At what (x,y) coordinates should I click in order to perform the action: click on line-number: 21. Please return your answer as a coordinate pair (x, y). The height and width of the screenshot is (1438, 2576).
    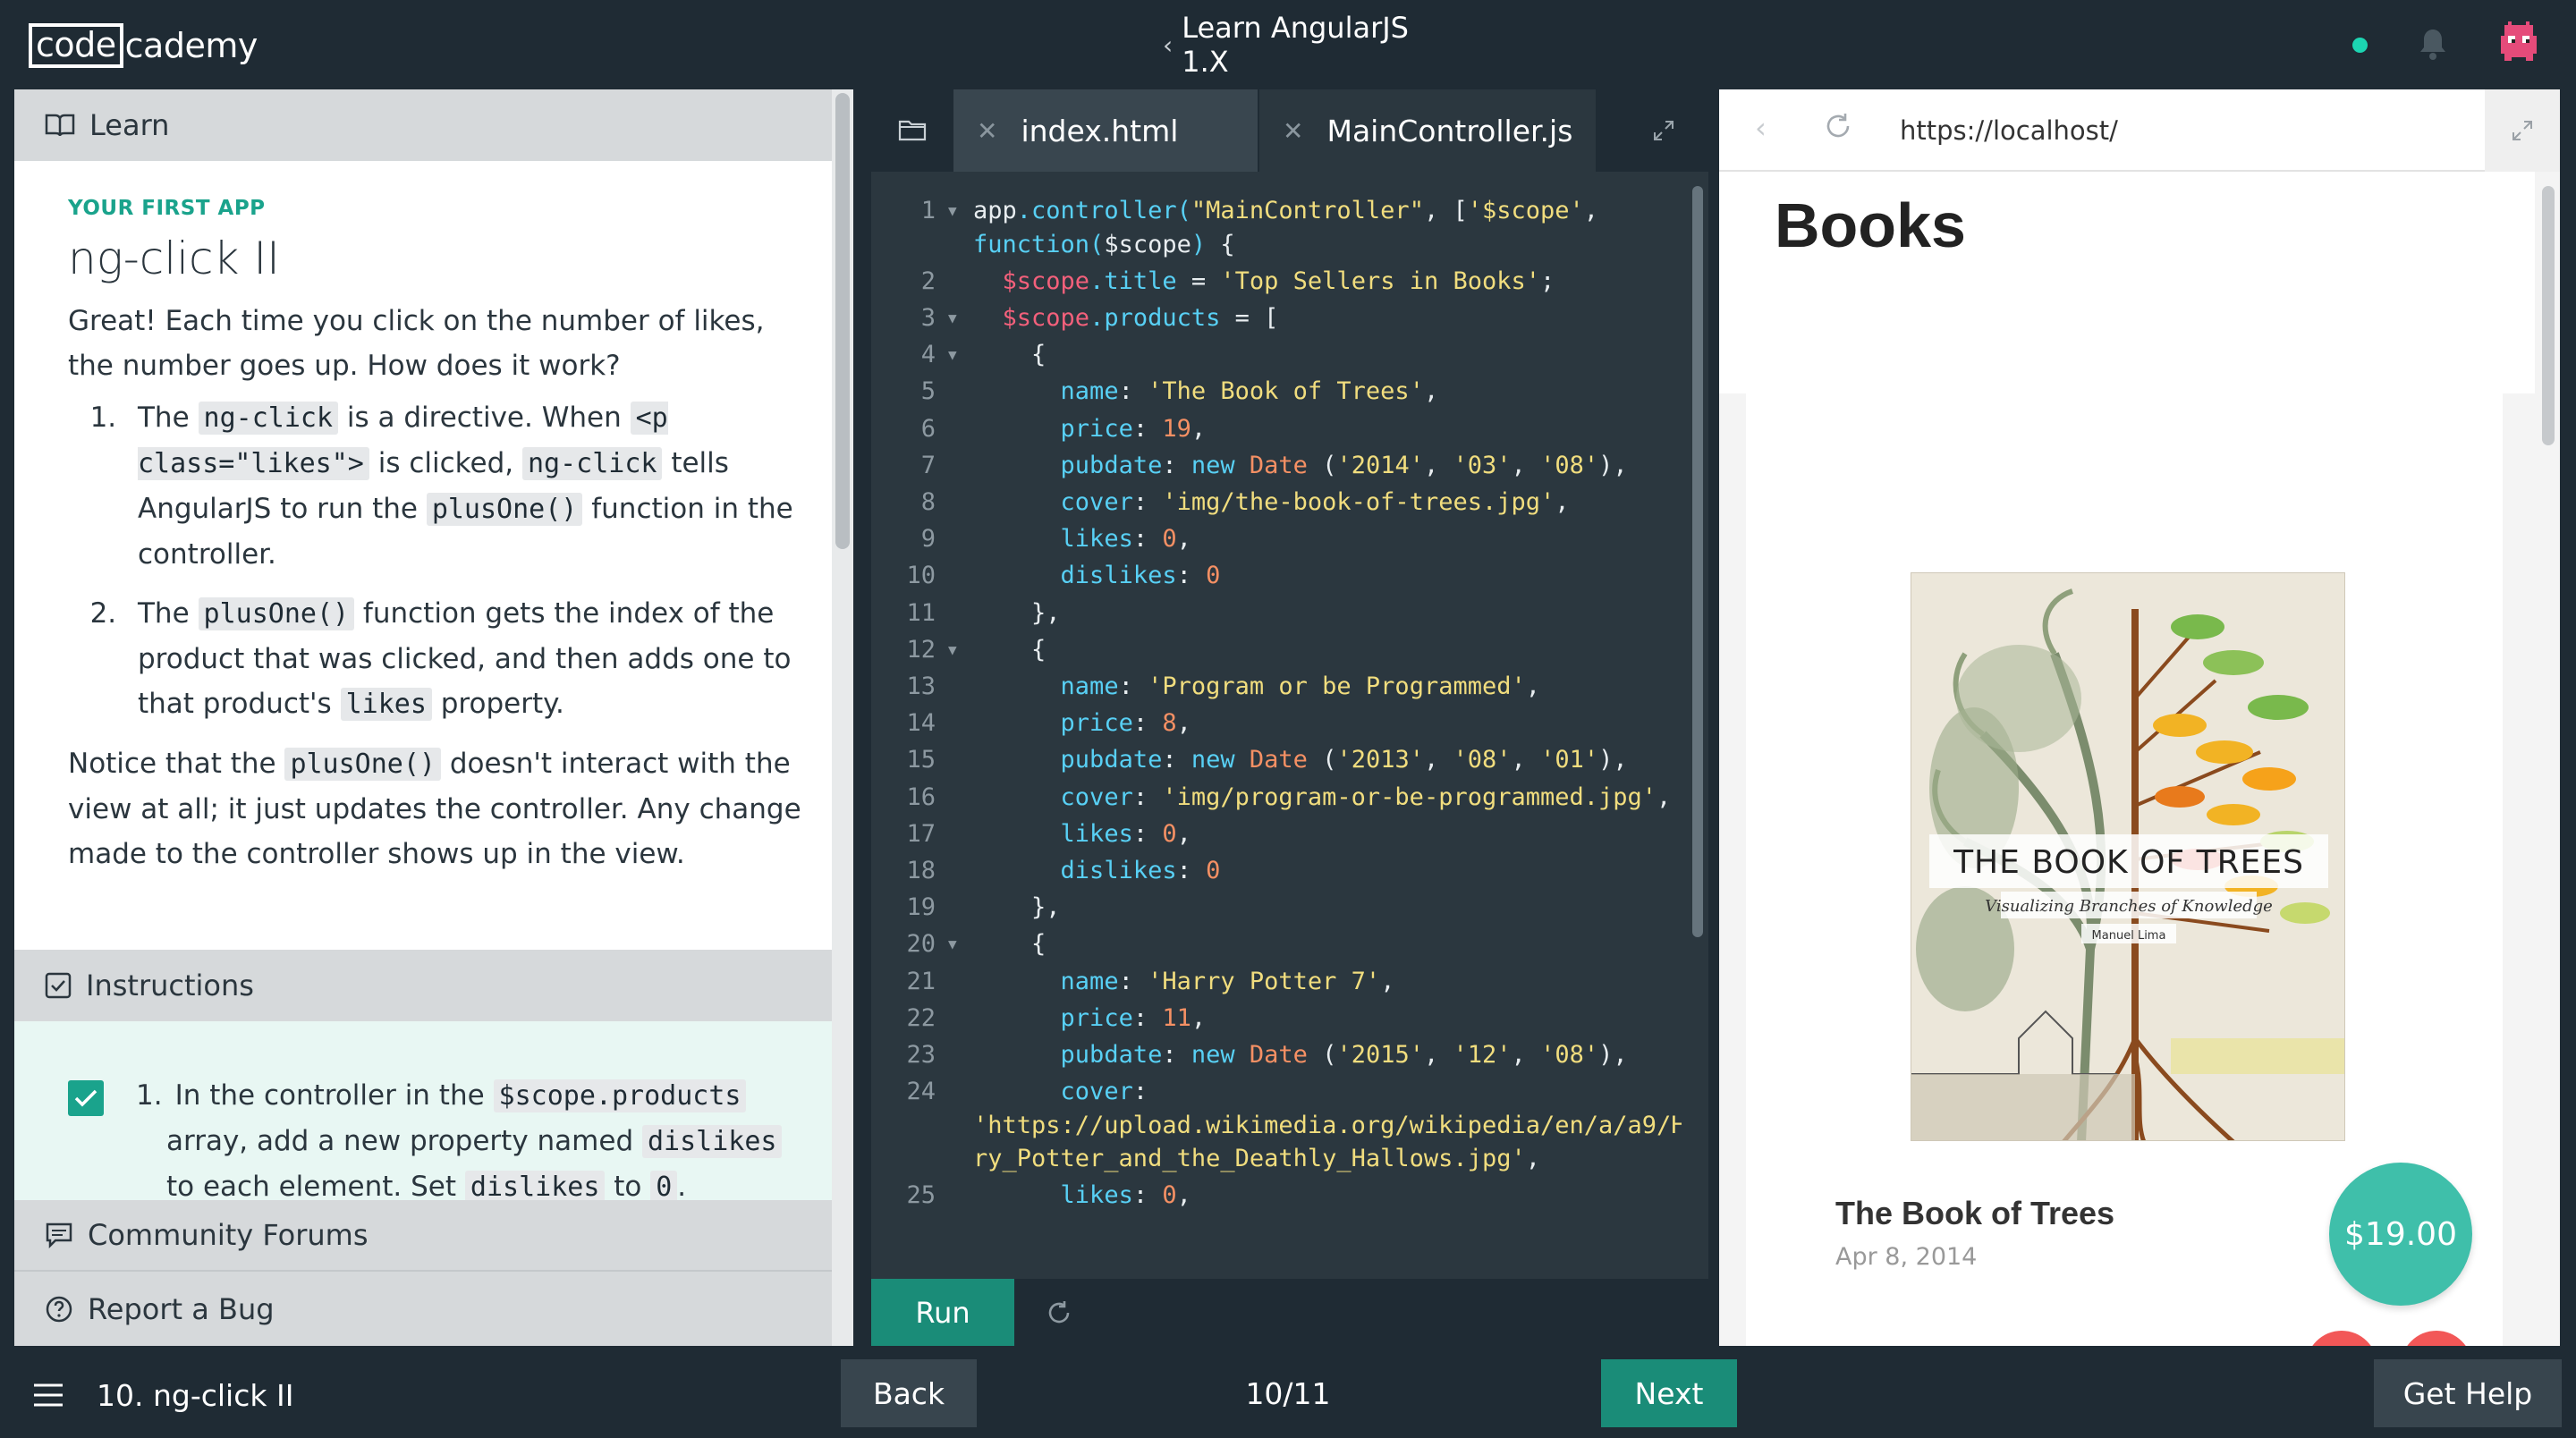
    Looking at the image, I should click on (921, 981).